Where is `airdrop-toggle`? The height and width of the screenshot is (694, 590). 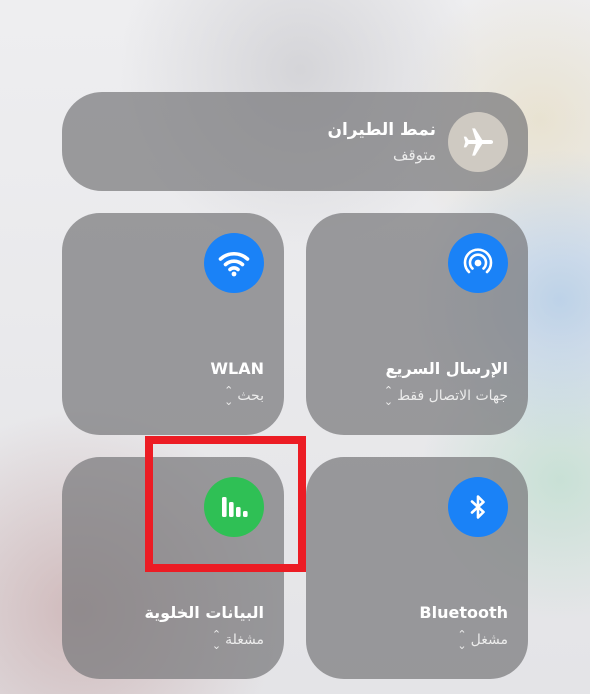
airdrop-toggle is located at coordinates (478, 263).